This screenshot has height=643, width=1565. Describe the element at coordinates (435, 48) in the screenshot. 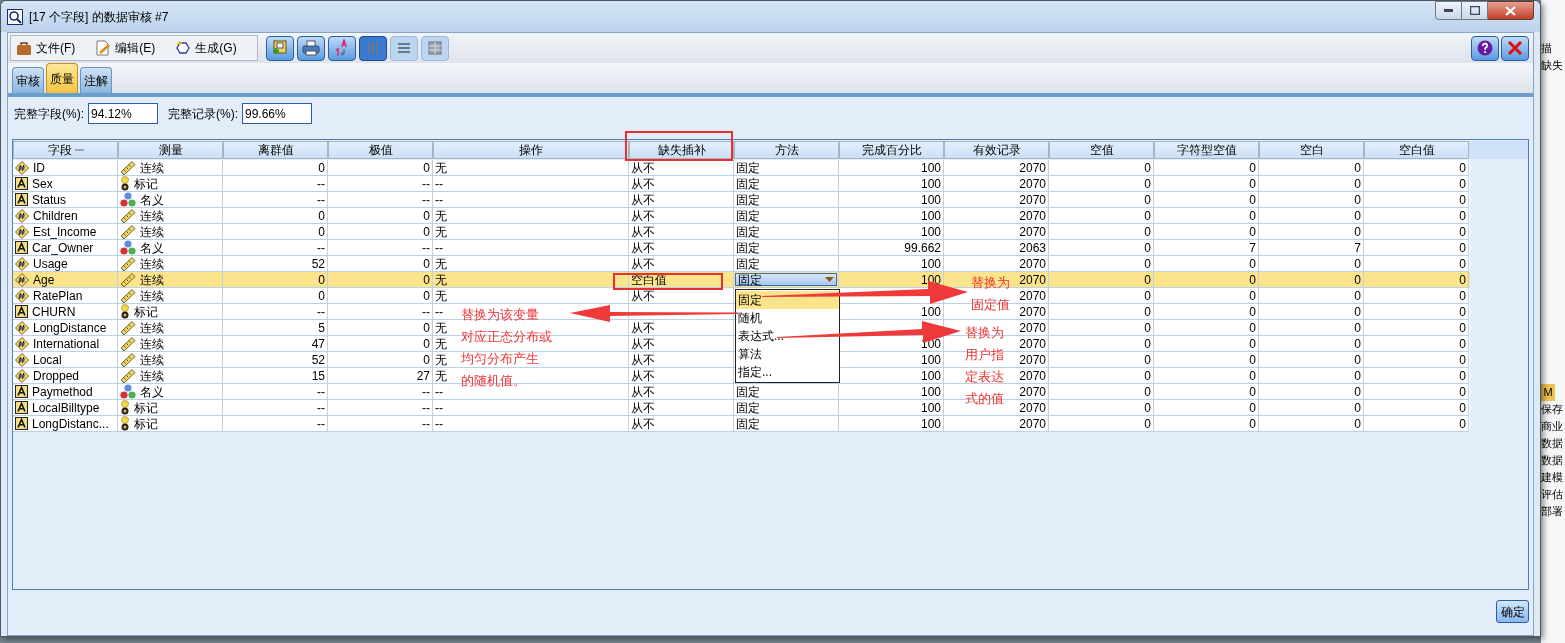

I see `grid-icon` at that location.